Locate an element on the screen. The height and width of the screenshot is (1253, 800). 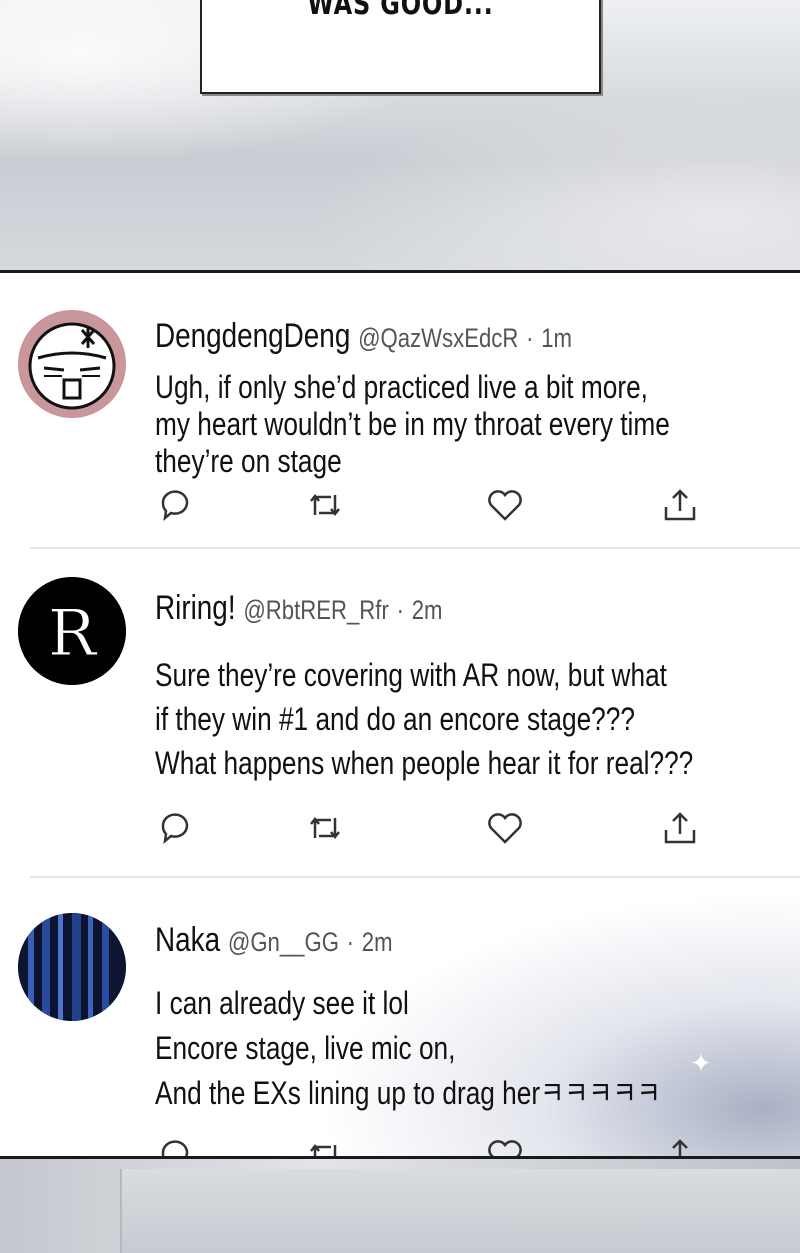
tweet-header: Naka @Gn__GG · 2m is located at coordinates (274, 940).